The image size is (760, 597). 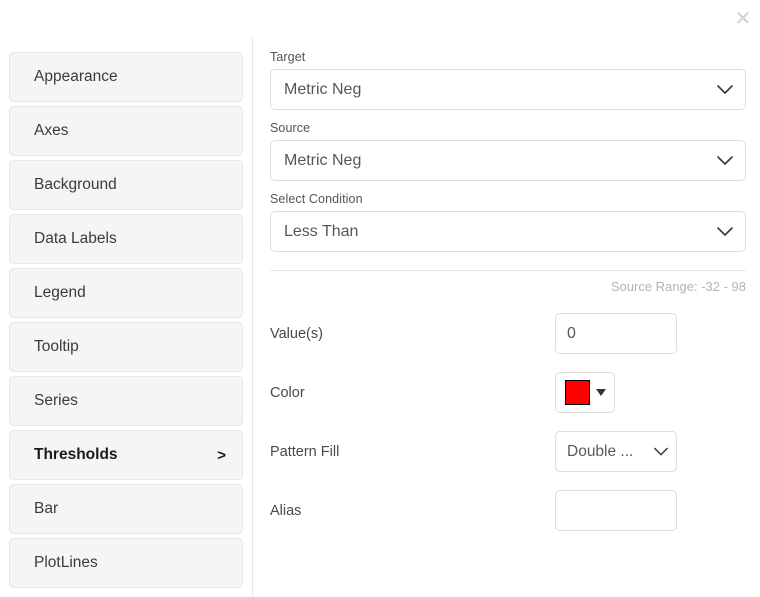 I want to click on sidebar-item-tooltip: Tooltip, so click(x=126, y=347).